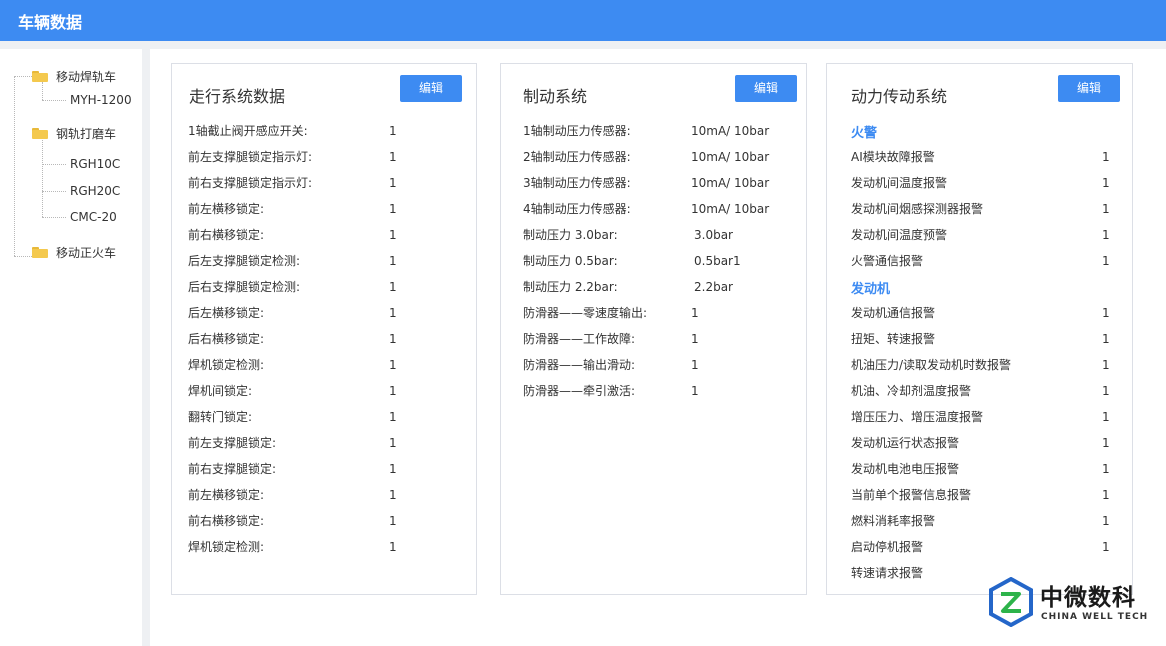 Image resolution: width=1166 pixels, height=646 pixels. I want to click on tree-node-normalizing-car: 移动正火车, so click(74, 252).